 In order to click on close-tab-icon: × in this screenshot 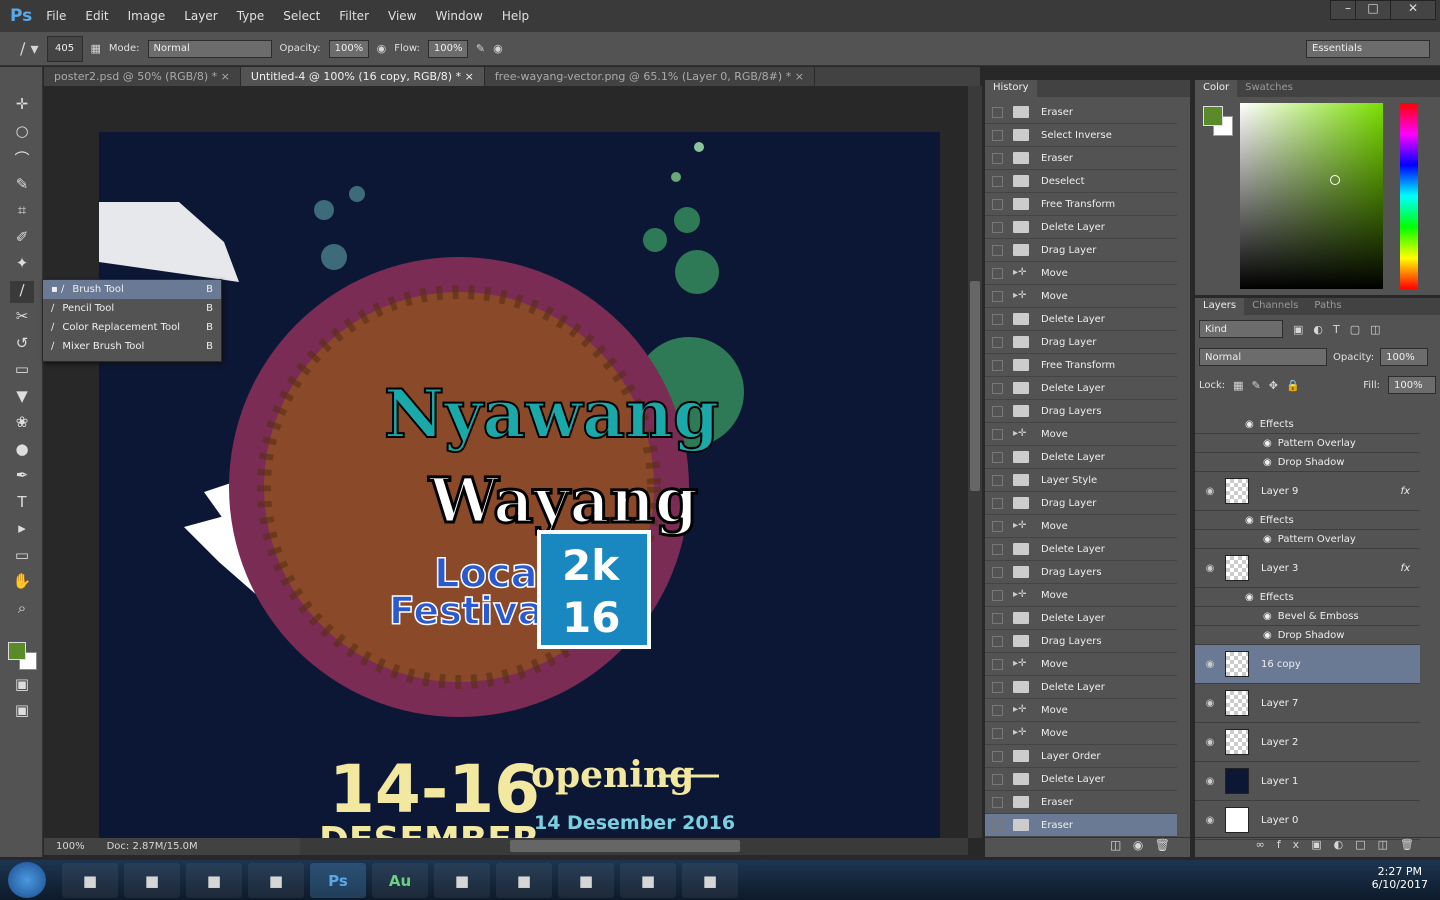, I will do `click(797, 76)`.